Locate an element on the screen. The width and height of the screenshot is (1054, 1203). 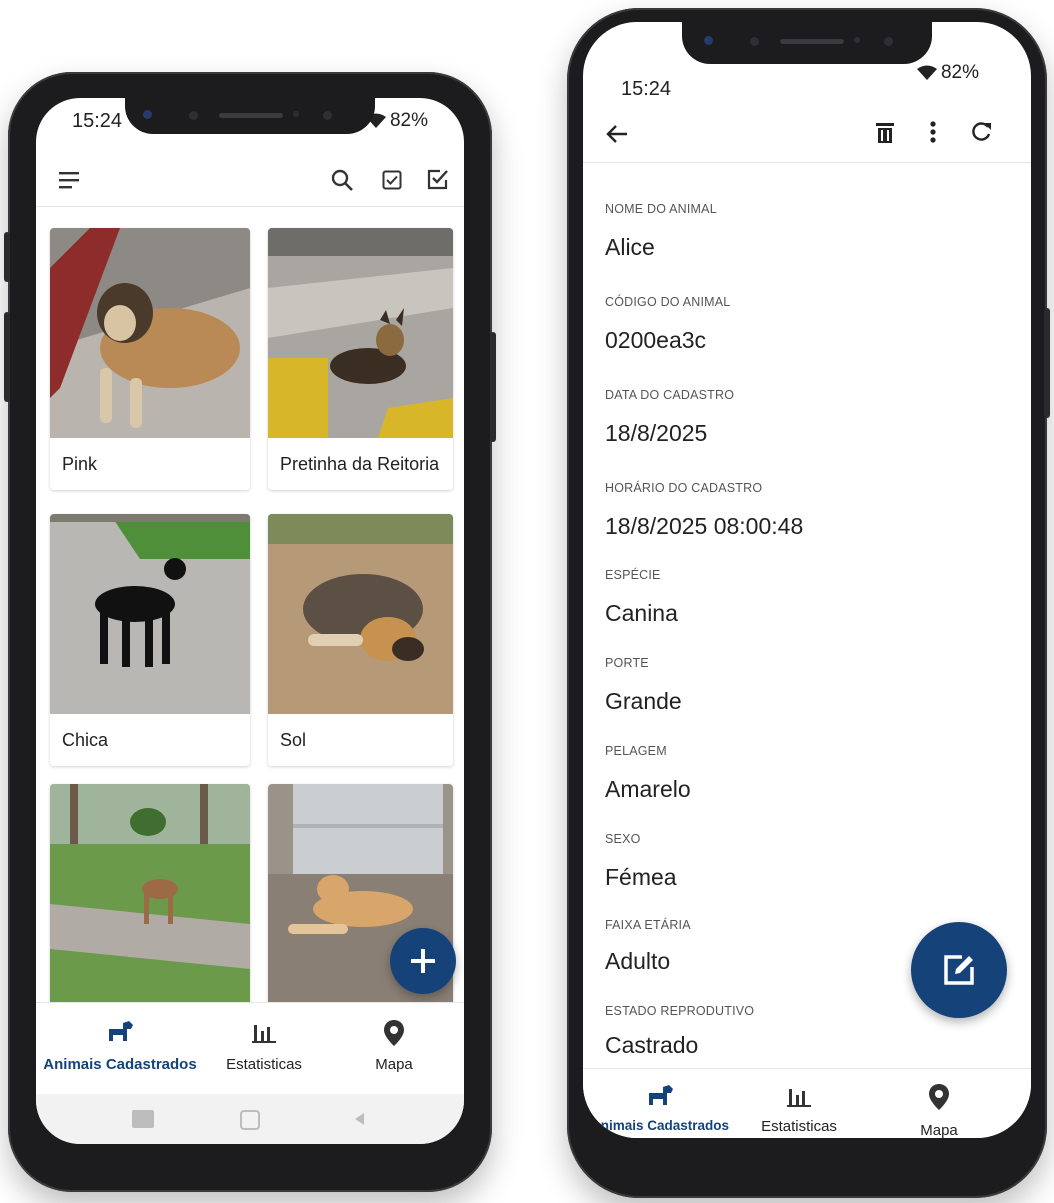
system-navigation-bar is located at coordinates (250, 1119).